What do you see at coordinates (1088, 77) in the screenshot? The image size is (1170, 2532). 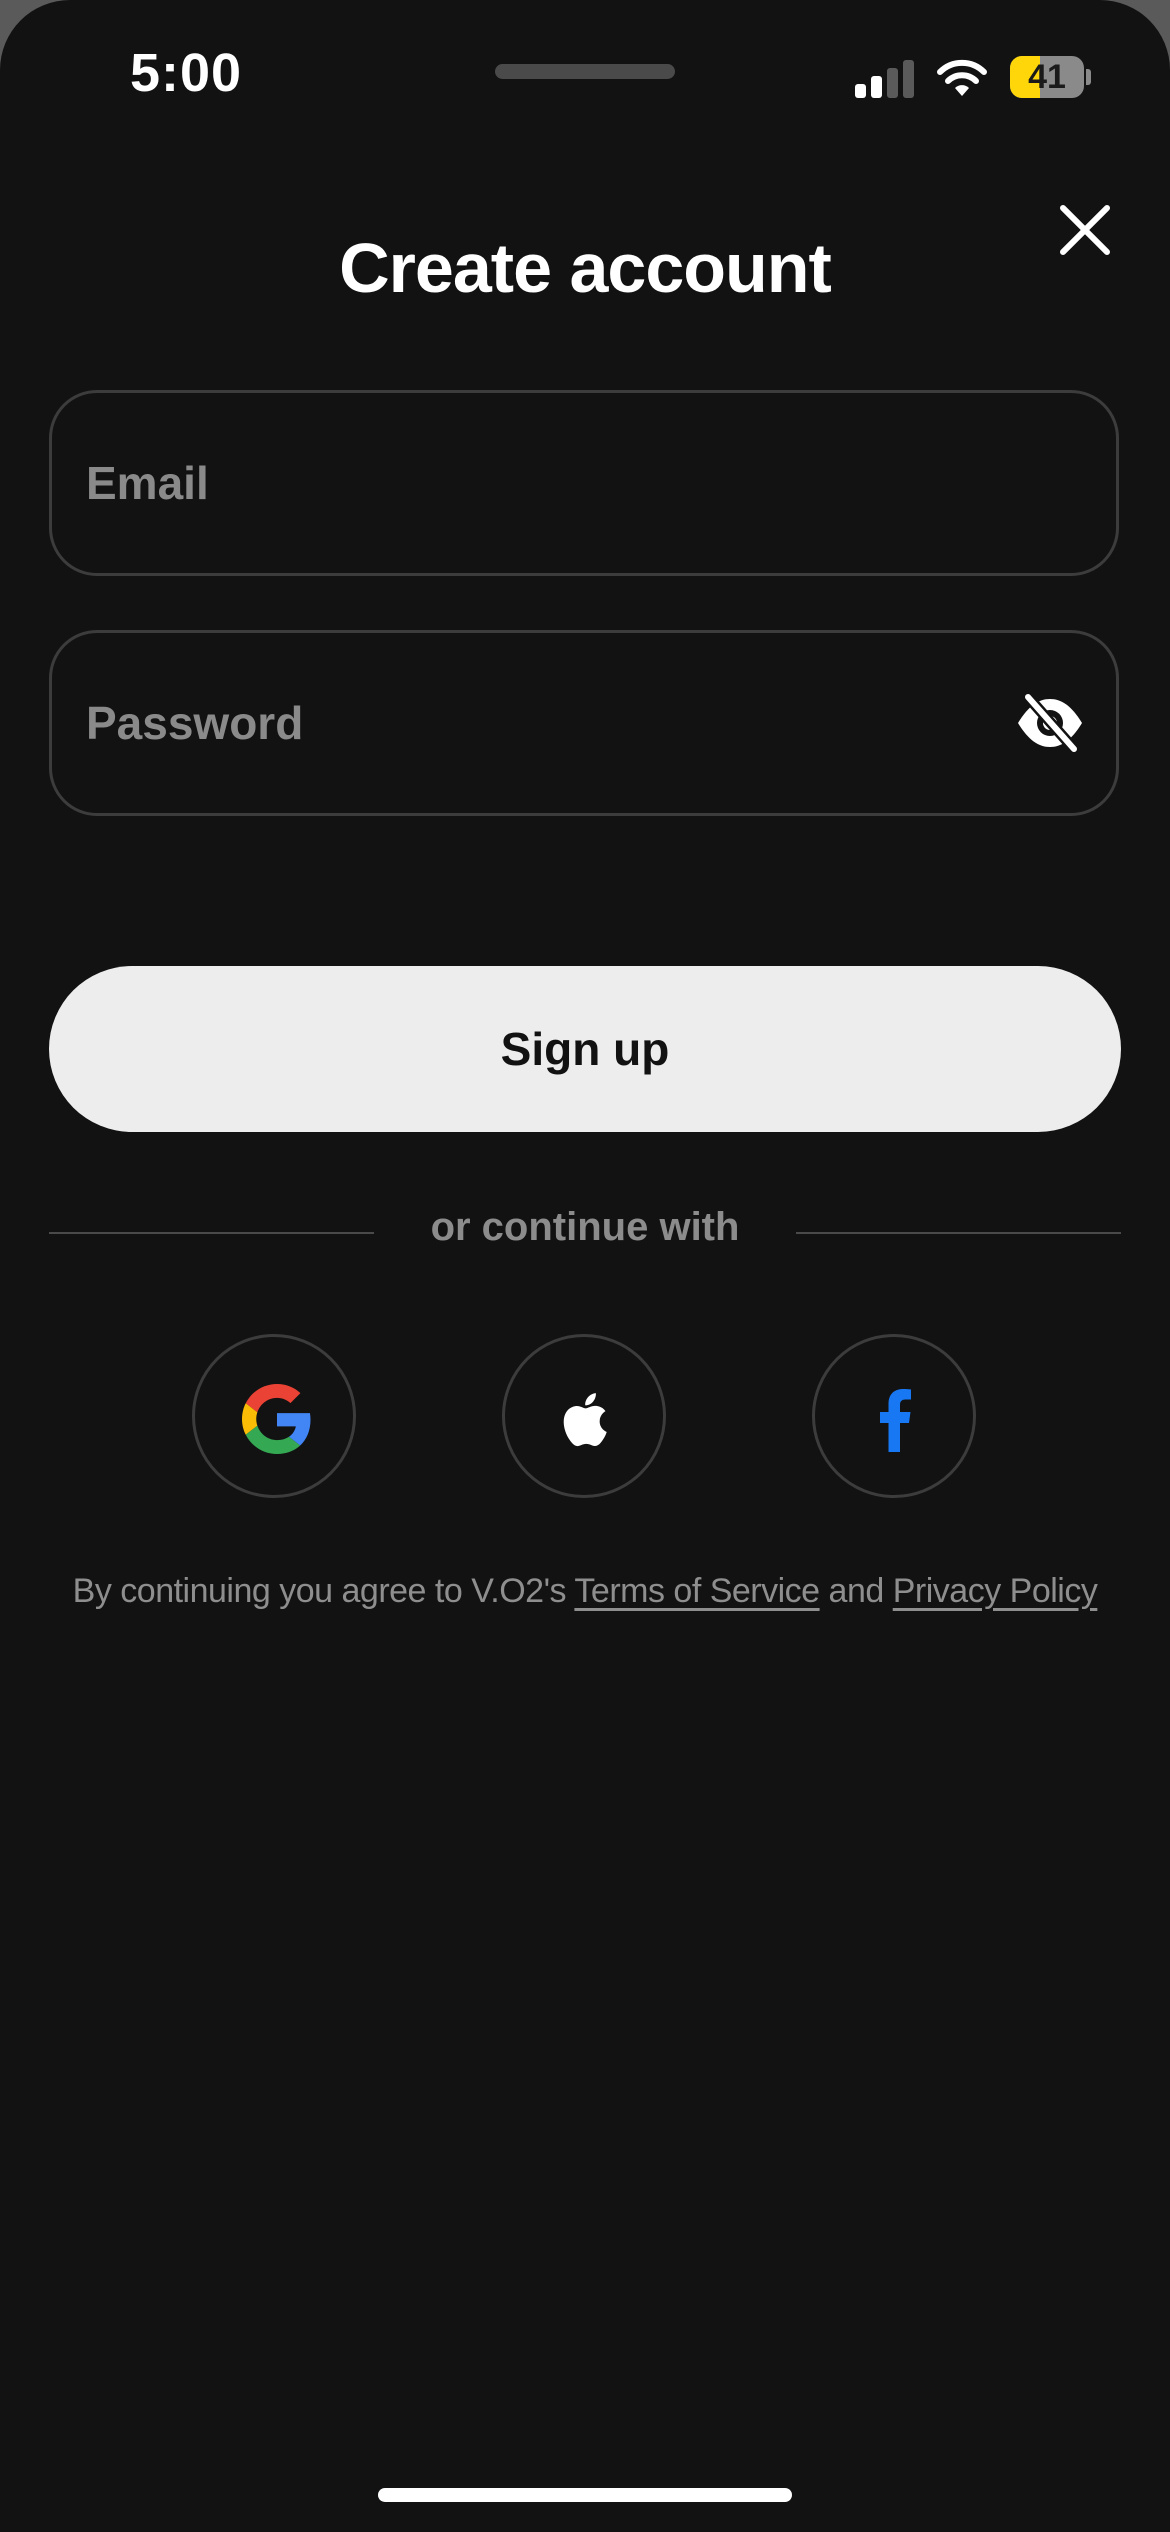 I see `battery-tip` at bounding box center [1088, 77].